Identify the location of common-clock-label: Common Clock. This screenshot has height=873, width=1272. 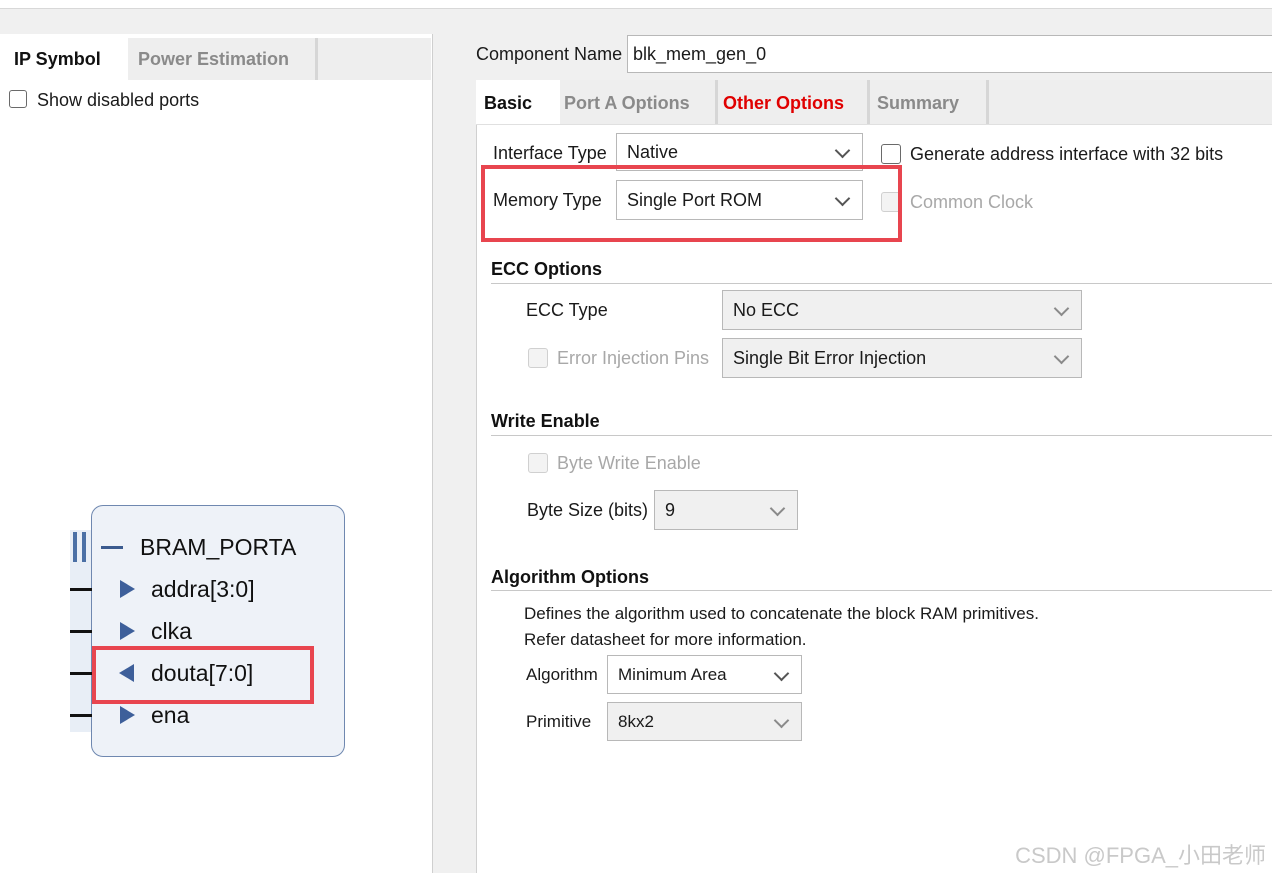
(972, 202).